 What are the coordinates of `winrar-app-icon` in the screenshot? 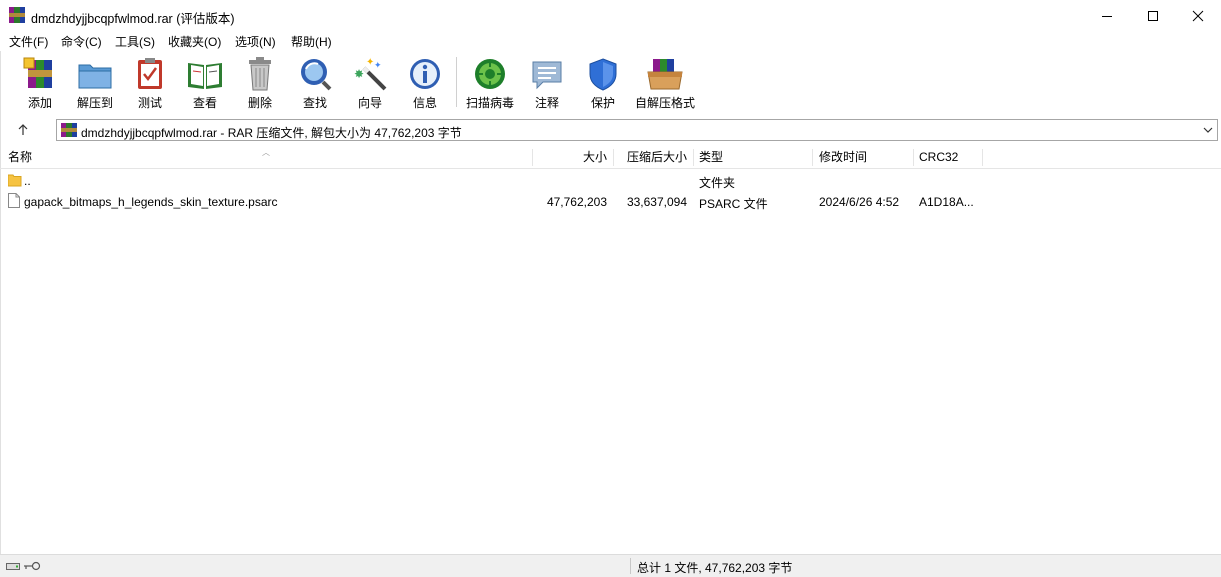 It's located at (17, 15).